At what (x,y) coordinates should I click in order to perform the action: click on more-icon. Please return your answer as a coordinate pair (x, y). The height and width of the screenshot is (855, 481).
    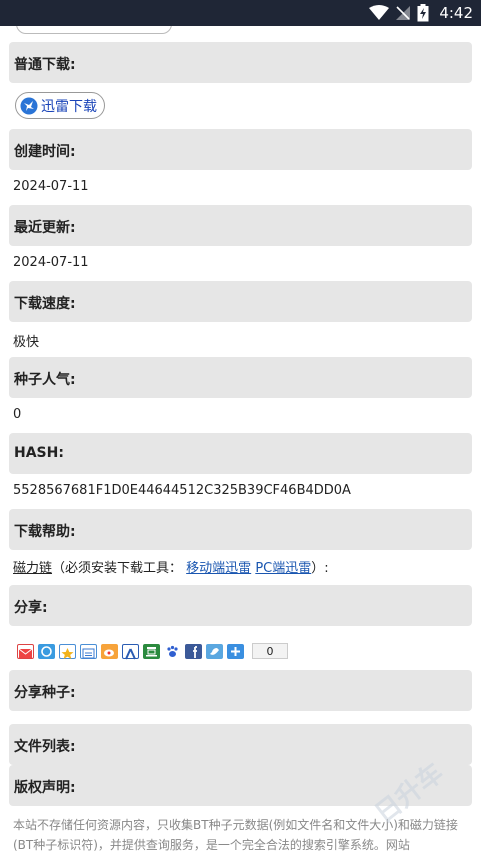
    Looking at the image, I should click on (235, 651).